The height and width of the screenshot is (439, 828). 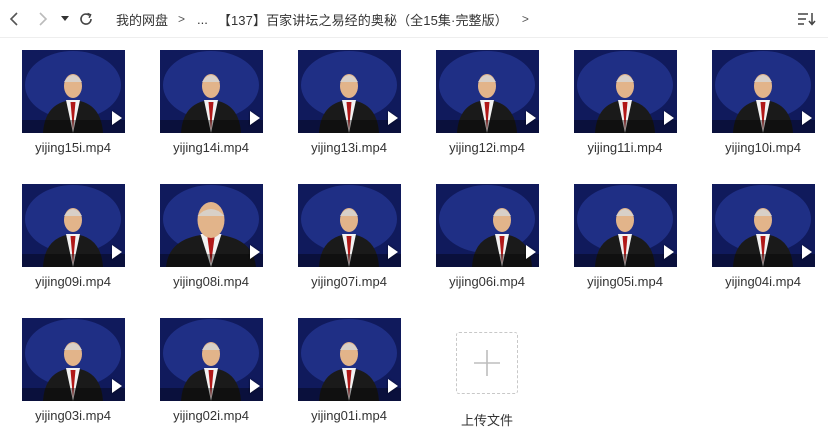 I want to click on file-name: yijing09i.mp4, so click(x=73, y=281).